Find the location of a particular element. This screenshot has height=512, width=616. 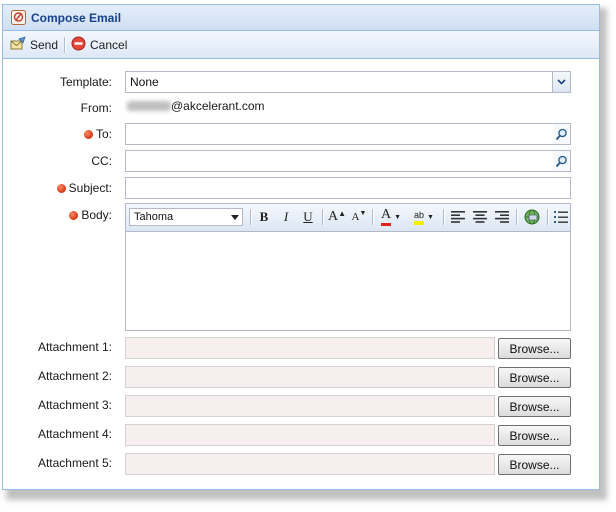

align-right-button is located at coordinates (502, 217).